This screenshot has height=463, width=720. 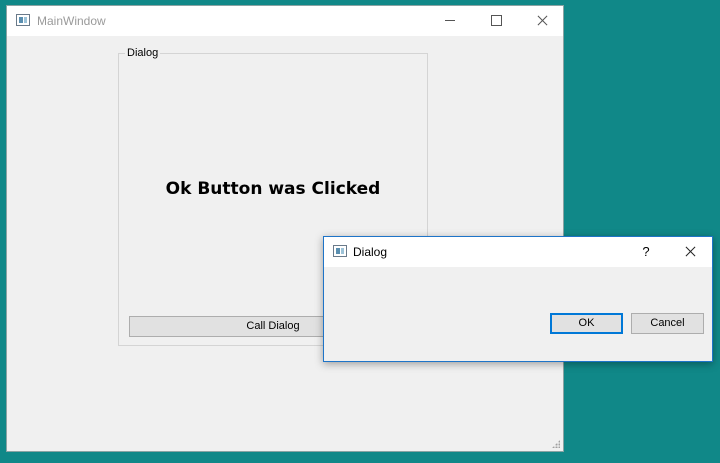 What do you see at coordinates (285, 21) in the screenshot?
I see `main-titlebar: MainWindow` at bounding box center [285, 21].